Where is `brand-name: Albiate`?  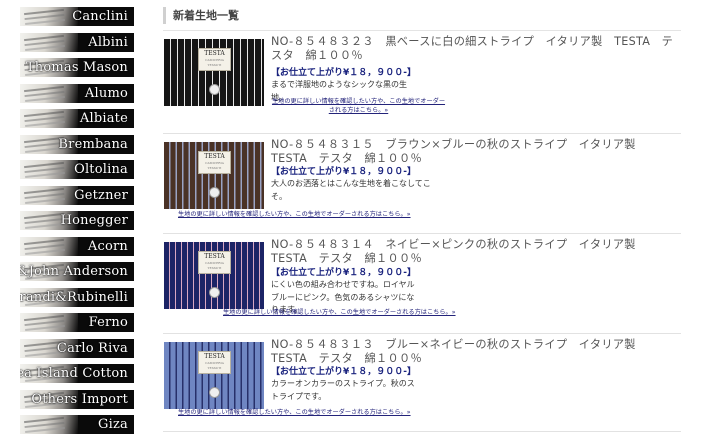 brand-name: Albiate is located at coordinates (103, 118).